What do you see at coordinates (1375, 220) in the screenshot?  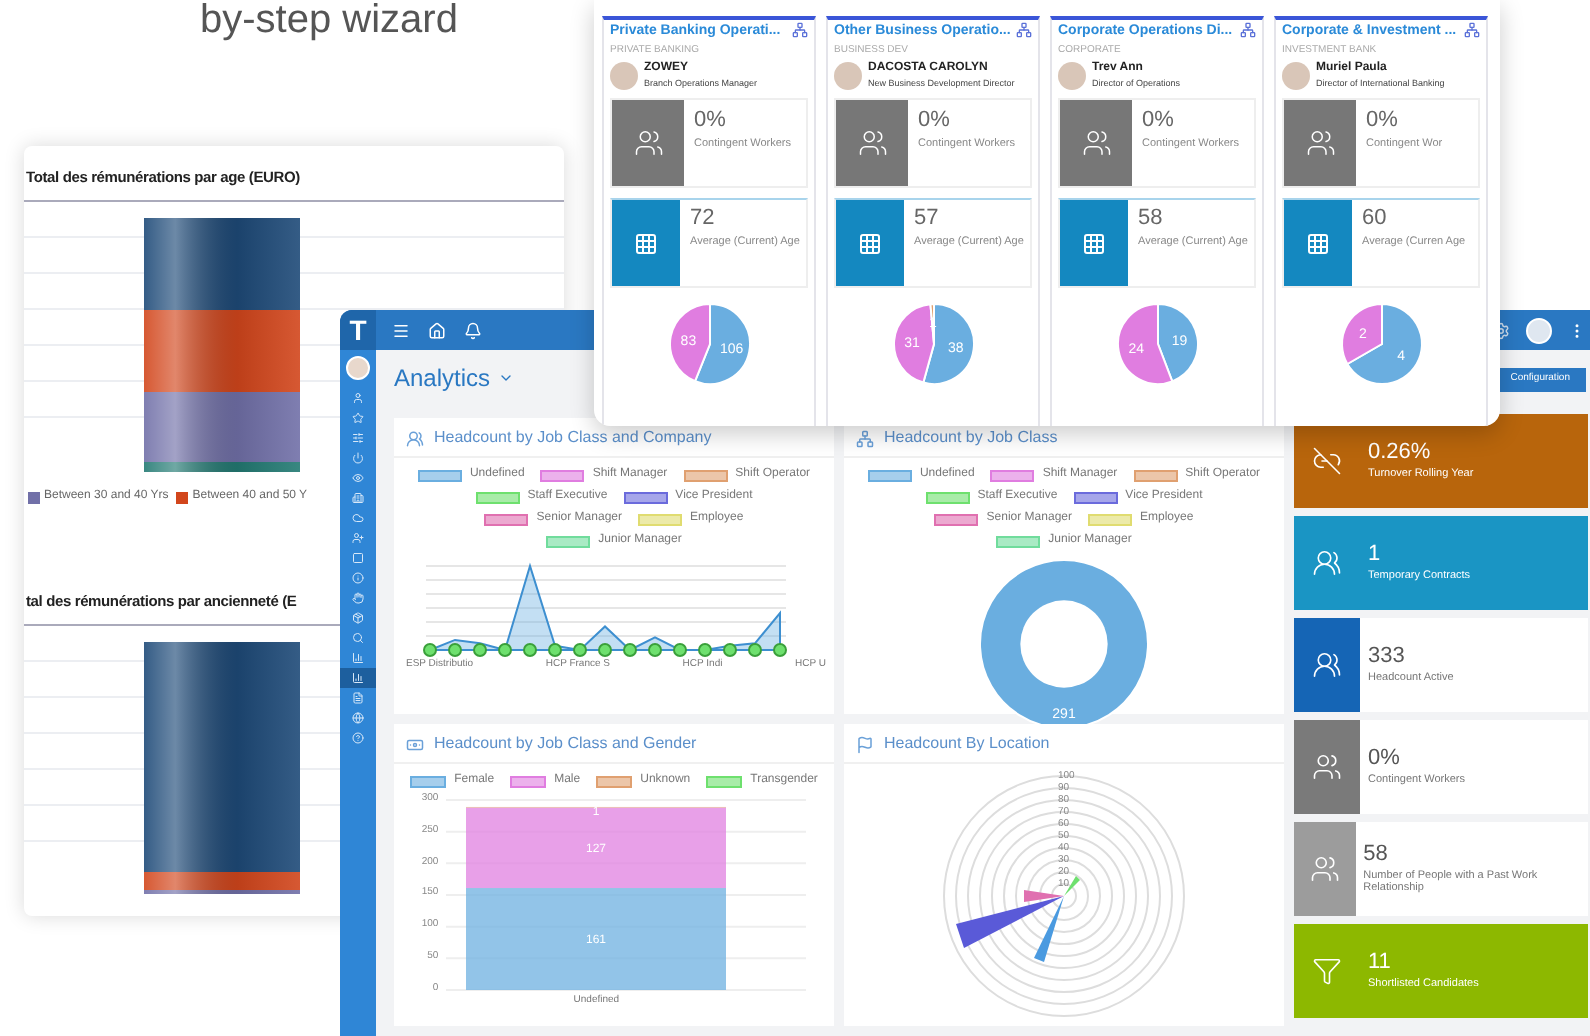 I see `stat-value: 60` at bounding box center [1375, 220].